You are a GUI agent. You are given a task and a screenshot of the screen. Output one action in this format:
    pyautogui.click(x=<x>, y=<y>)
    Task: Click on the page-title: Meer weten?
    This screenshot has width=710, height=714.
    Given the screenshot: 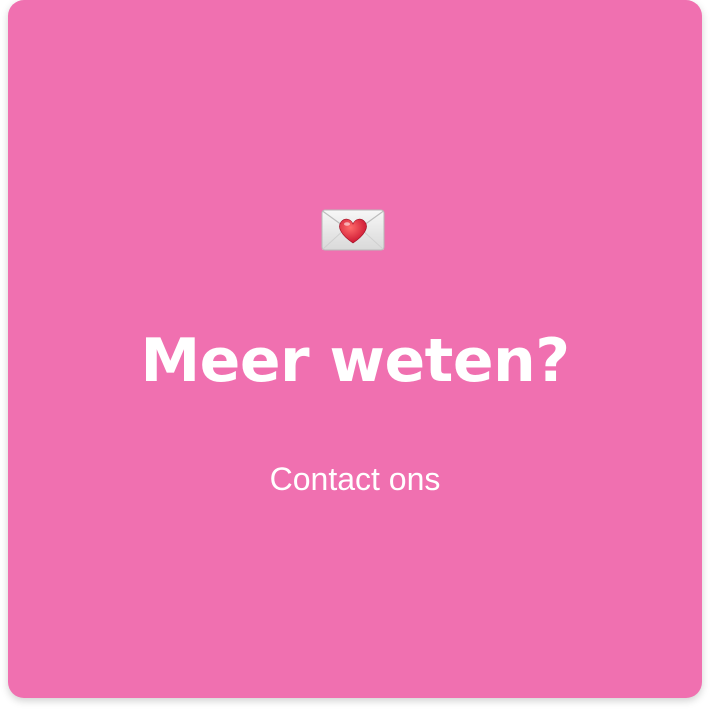 What is the action you would take?
    pyautogui.click(x=355, y=361)
    